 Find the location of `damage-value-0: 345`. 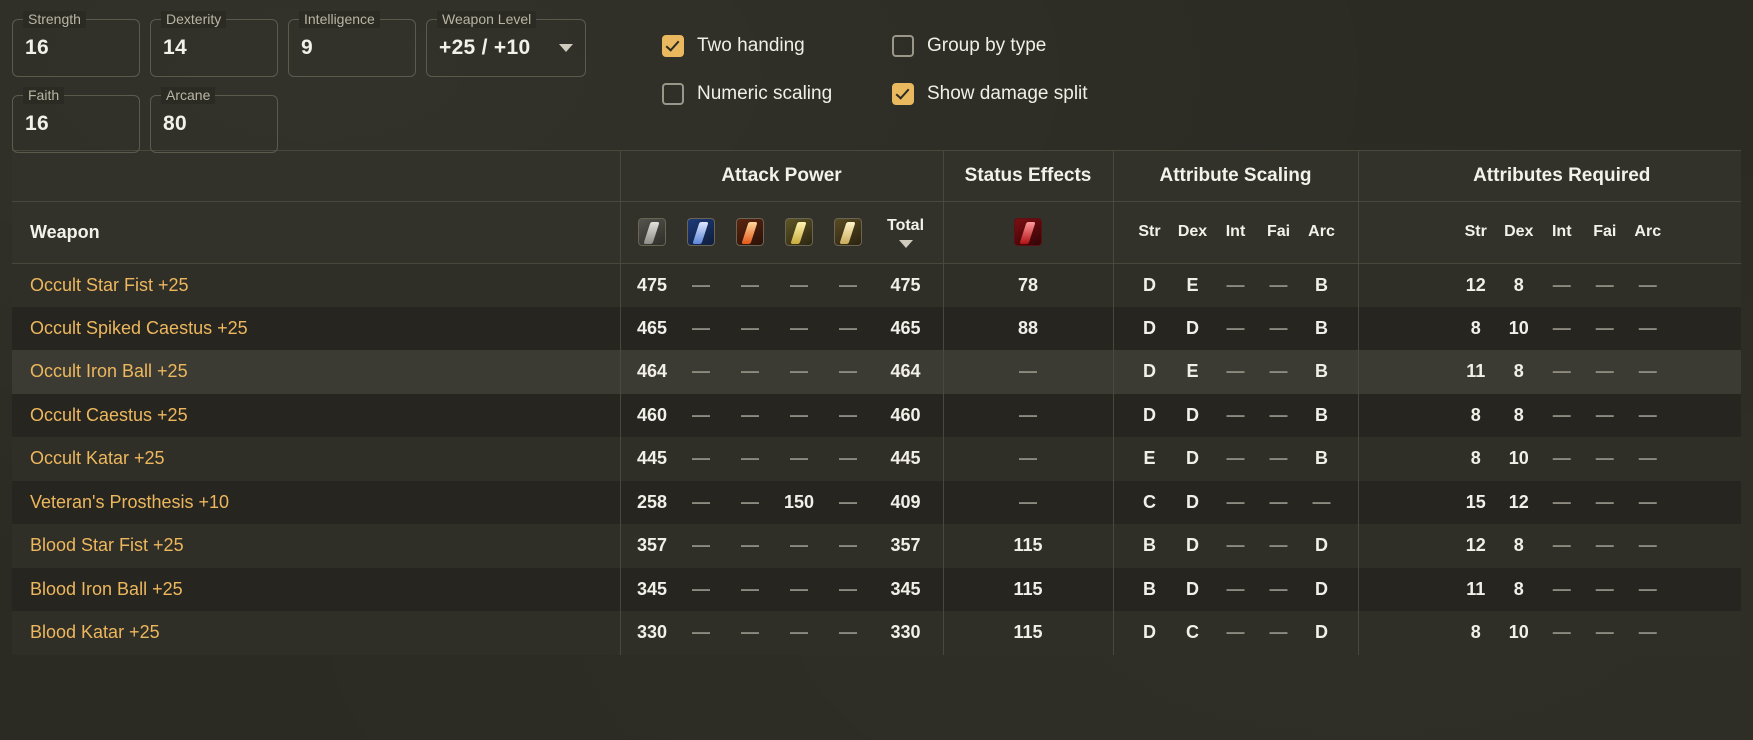

damage-value-0: 345 is located at coordinates (652, 588).